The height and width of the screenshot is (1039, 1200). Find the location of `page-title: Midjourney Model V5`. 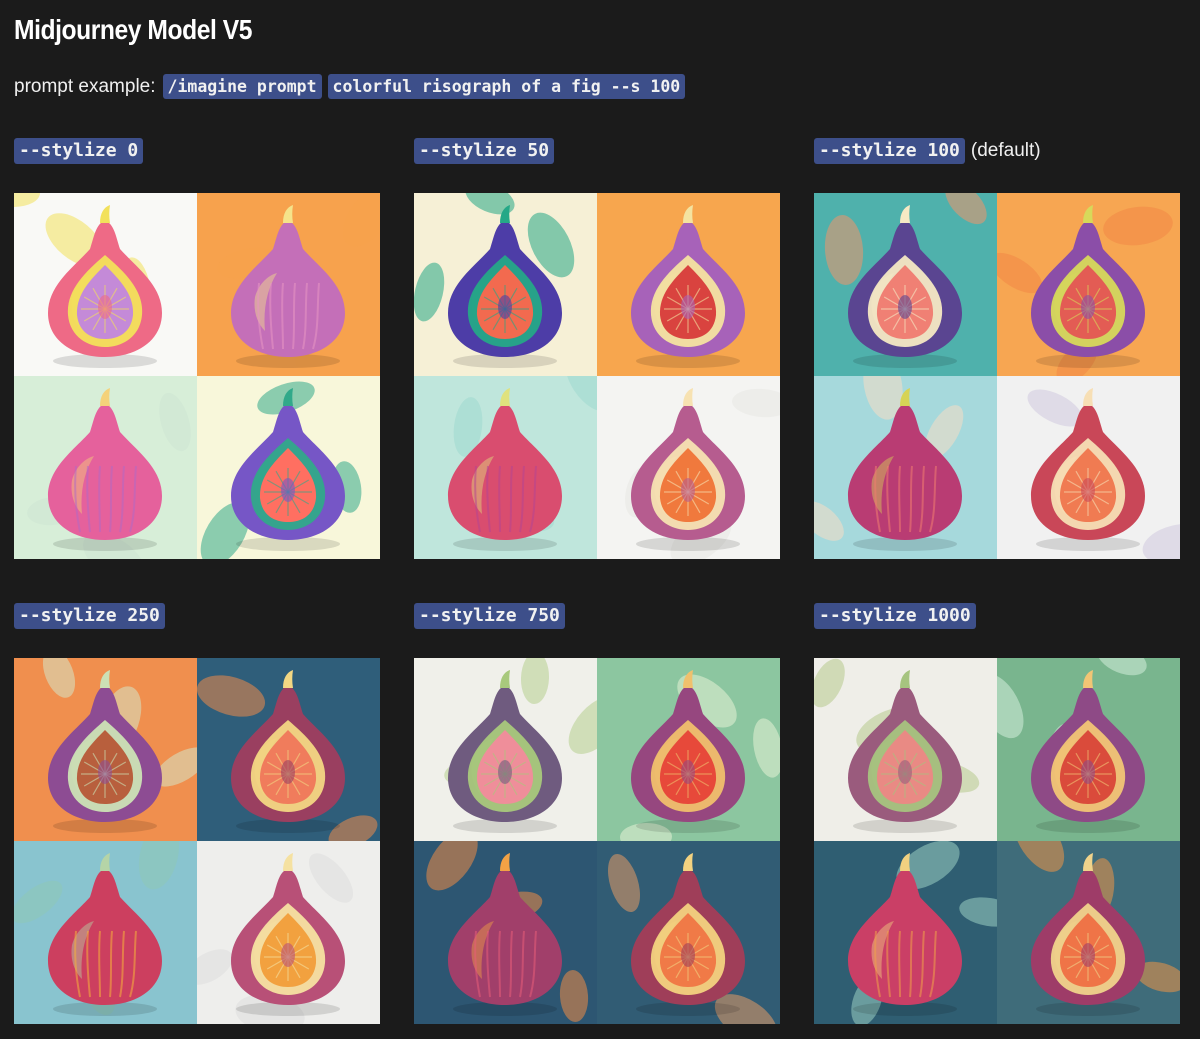

page-title: Midjourney Model V5 is located at coordinates (133, 29).